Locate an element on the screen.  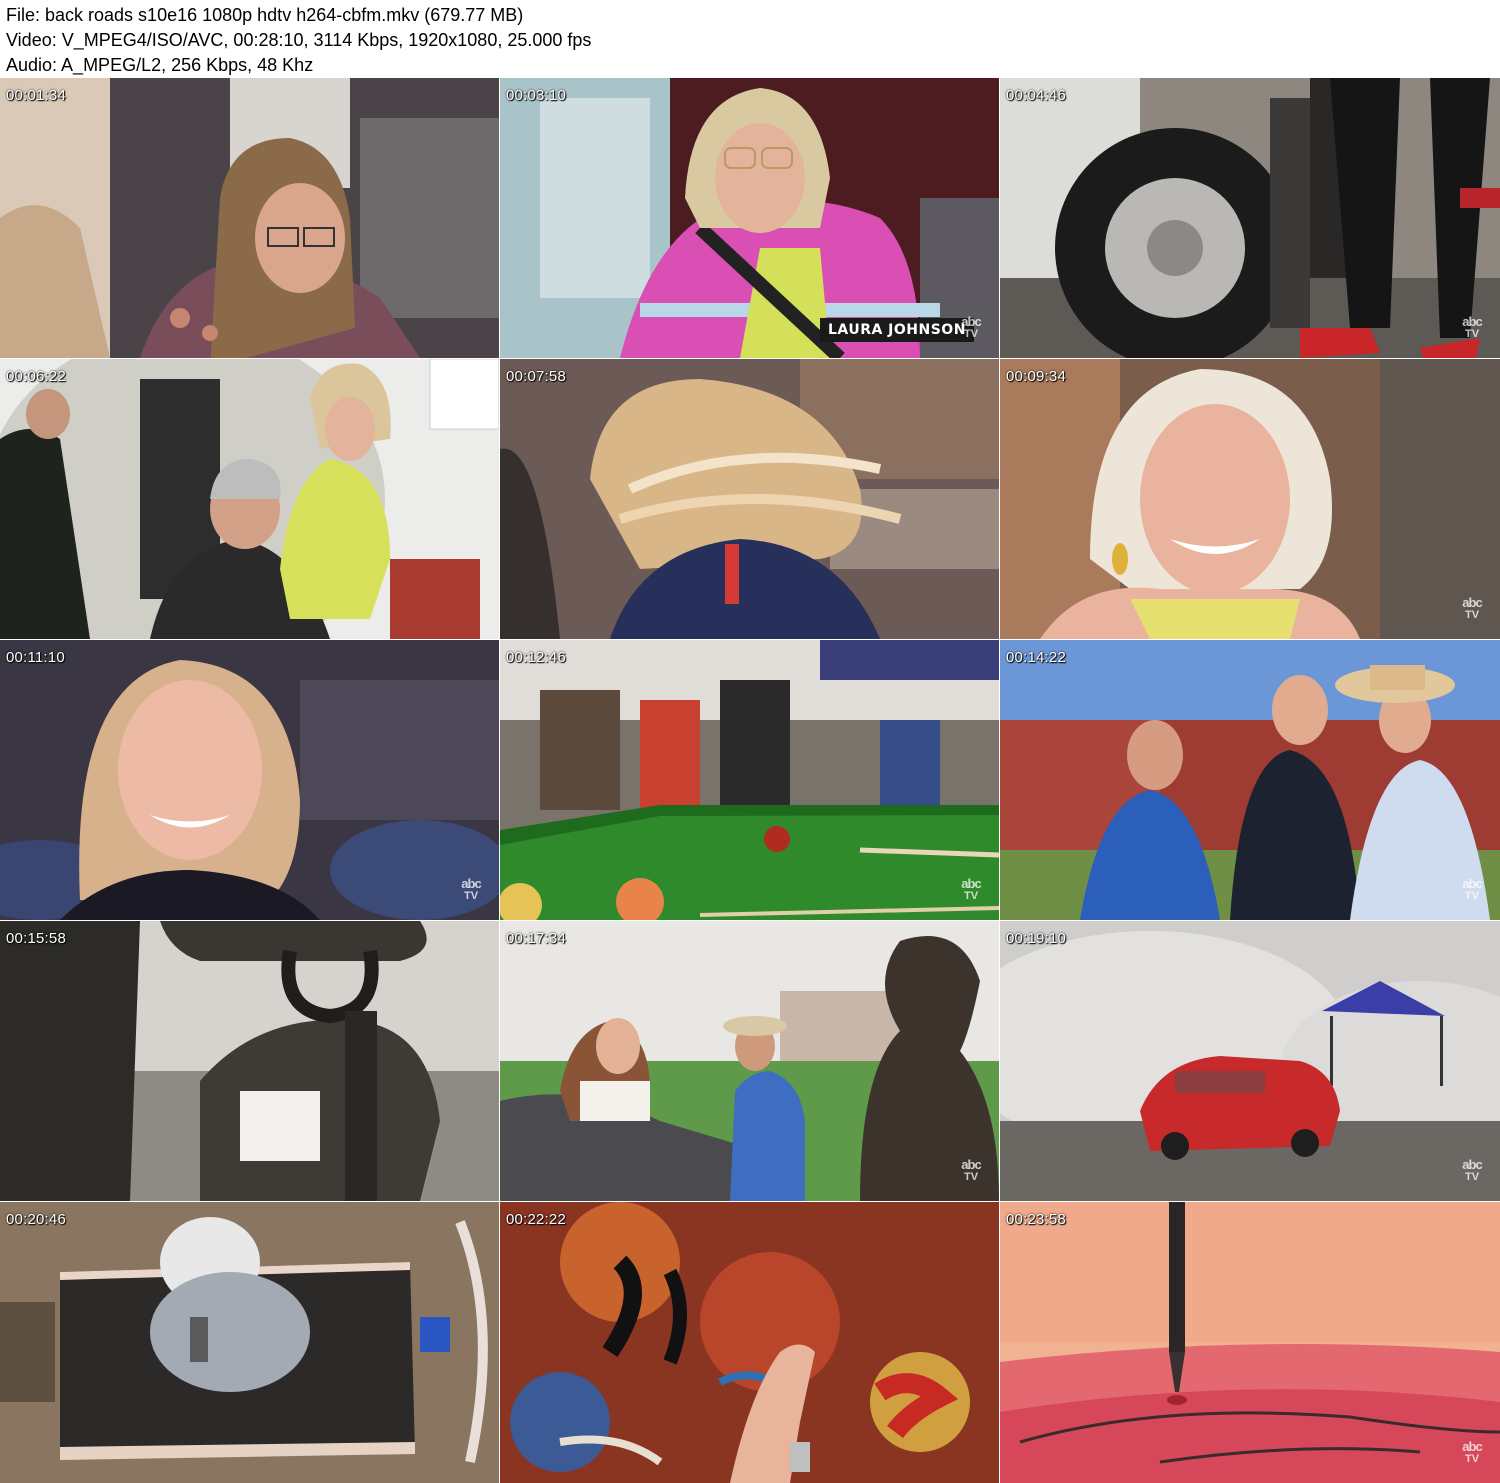
thumbnail-9: 00:14:22 abc TV is located at coordinates (1250, 780).